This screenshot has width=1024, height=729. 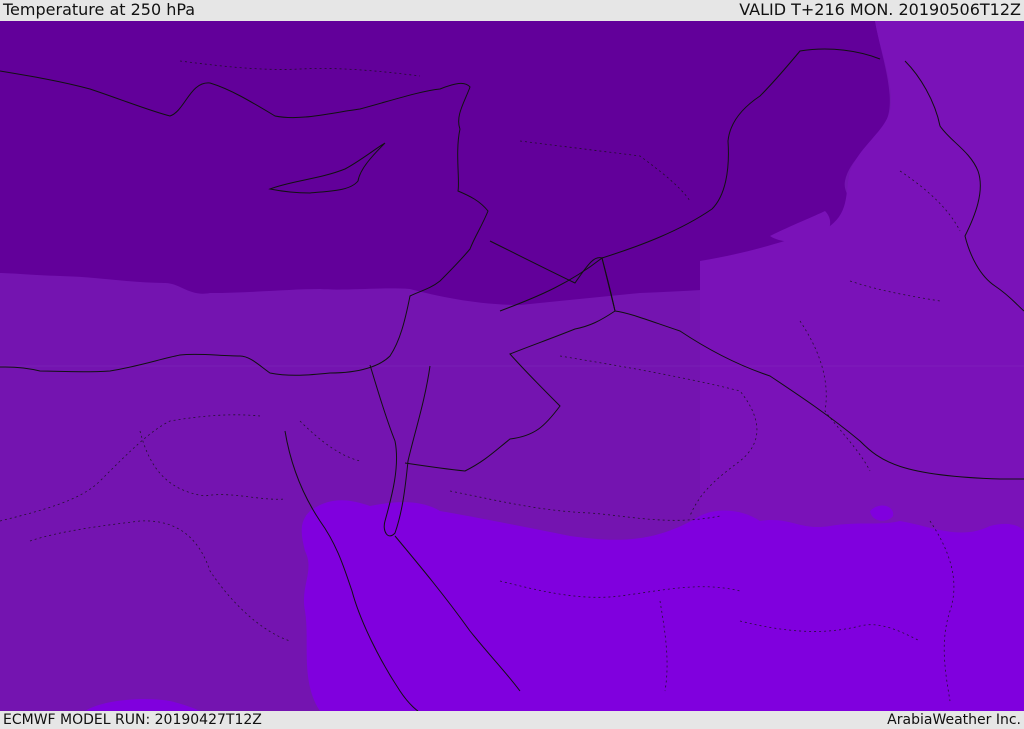 I want to click on map-title: Temperature at 250 hPa, so click(x=99, y=9).